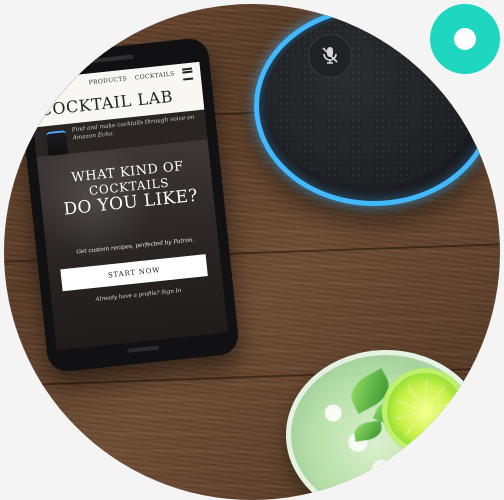 The width and height of the screenshot is (504, 500). Describe the element at coordinates (112, 58) in the screenshot. I see `phone-speaker-slot` at that location.